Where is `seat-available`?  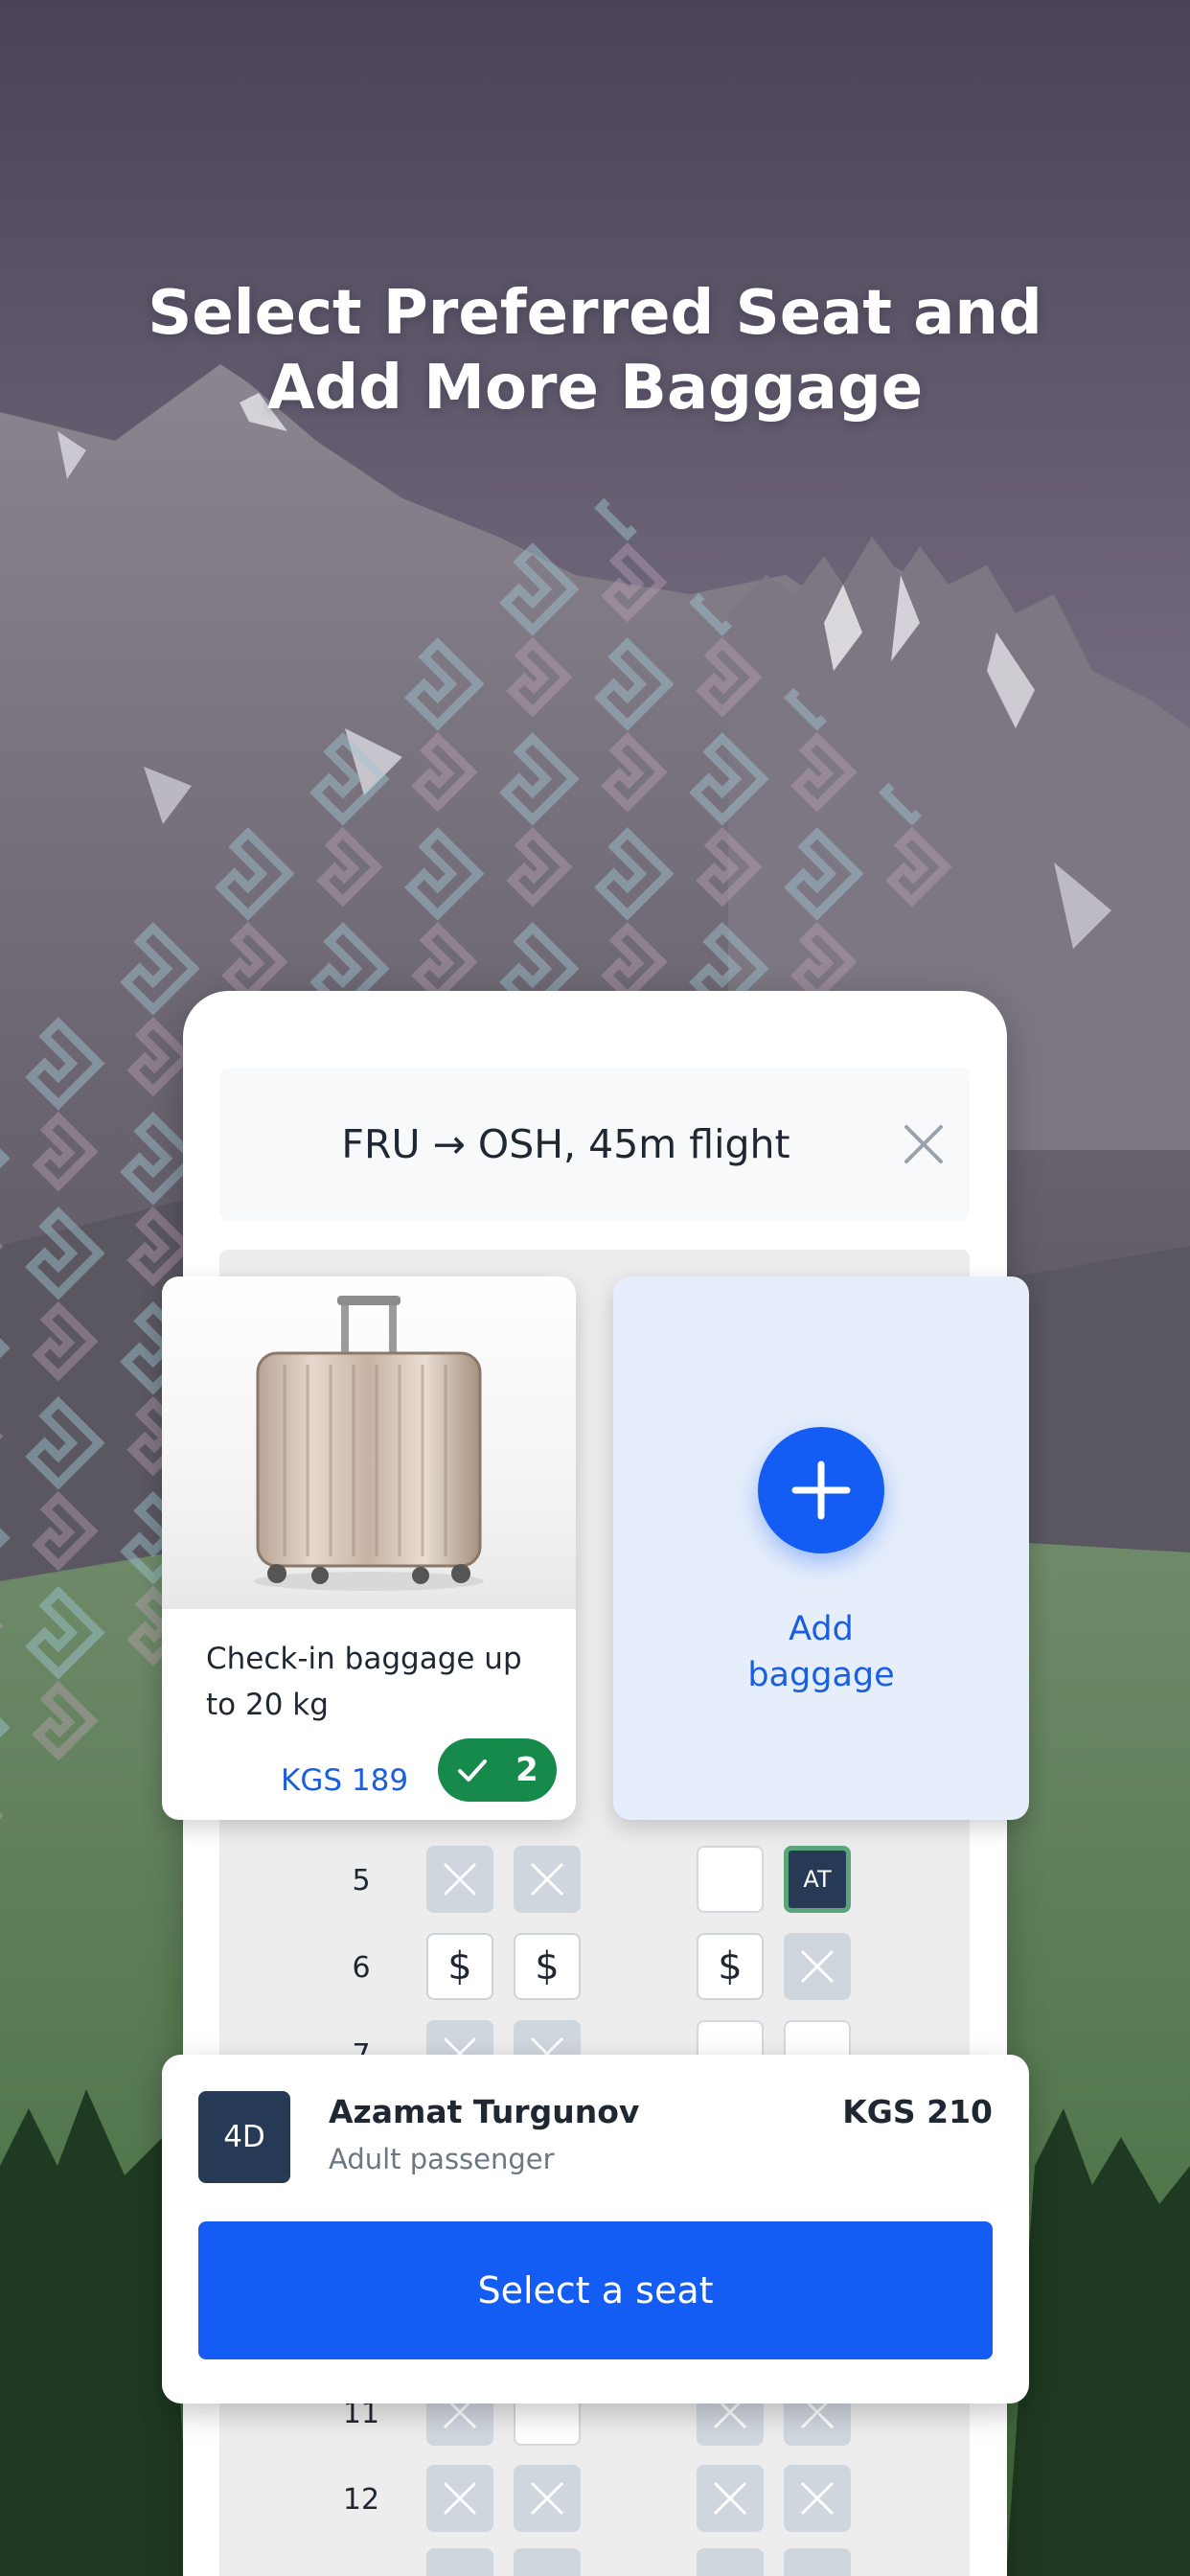 seat-available is located at coordinates (731, 1879).